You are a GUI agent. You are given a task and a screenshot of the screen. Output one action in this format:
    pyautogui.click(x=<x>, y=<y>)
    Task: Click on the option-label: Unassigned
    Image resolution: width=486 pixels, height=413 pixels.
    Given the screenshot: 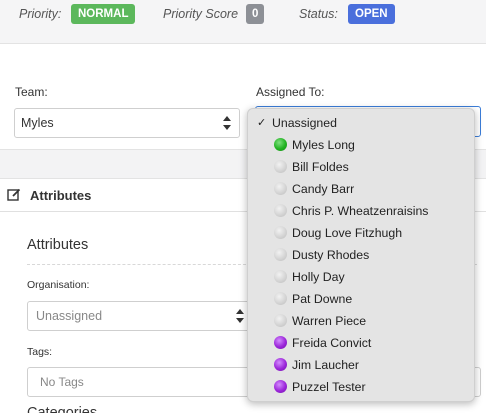 What is the action you would take?
    pyautogui.click(x=304, y=123)
    